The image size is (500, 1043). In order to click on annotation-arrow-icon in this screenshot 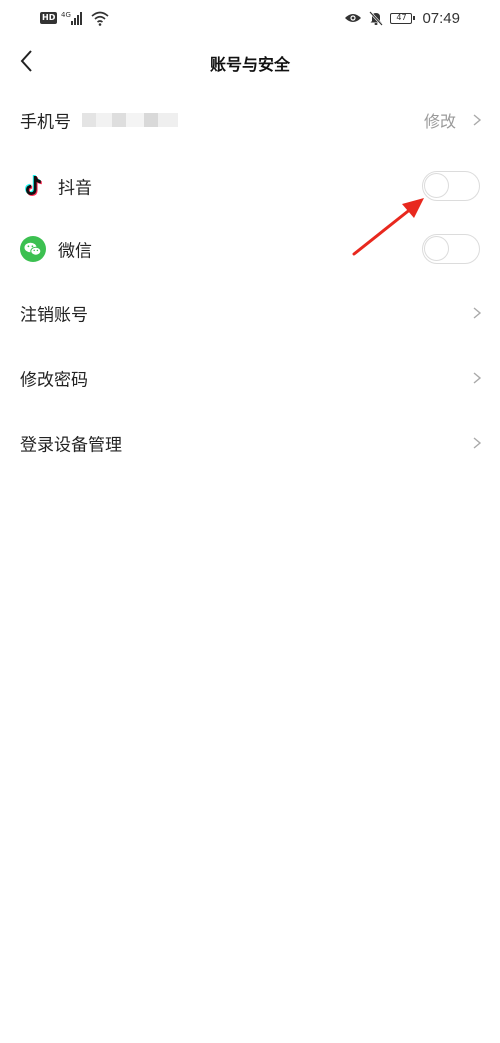, I will do `click(388, 227)`.